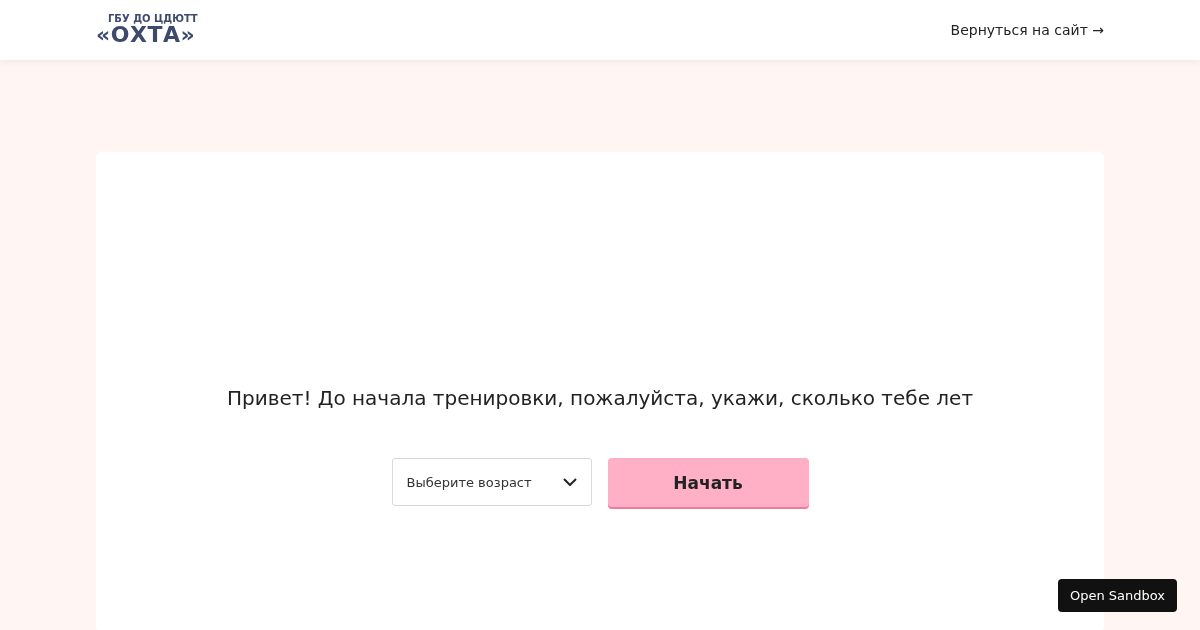 This screenshot has height=630, width=1200. What do you see at coordinates (1027, 30) in the screenshot?
I see `back-to-site-link: Вернуться на сайт →` at bounding box center [1027, 30].